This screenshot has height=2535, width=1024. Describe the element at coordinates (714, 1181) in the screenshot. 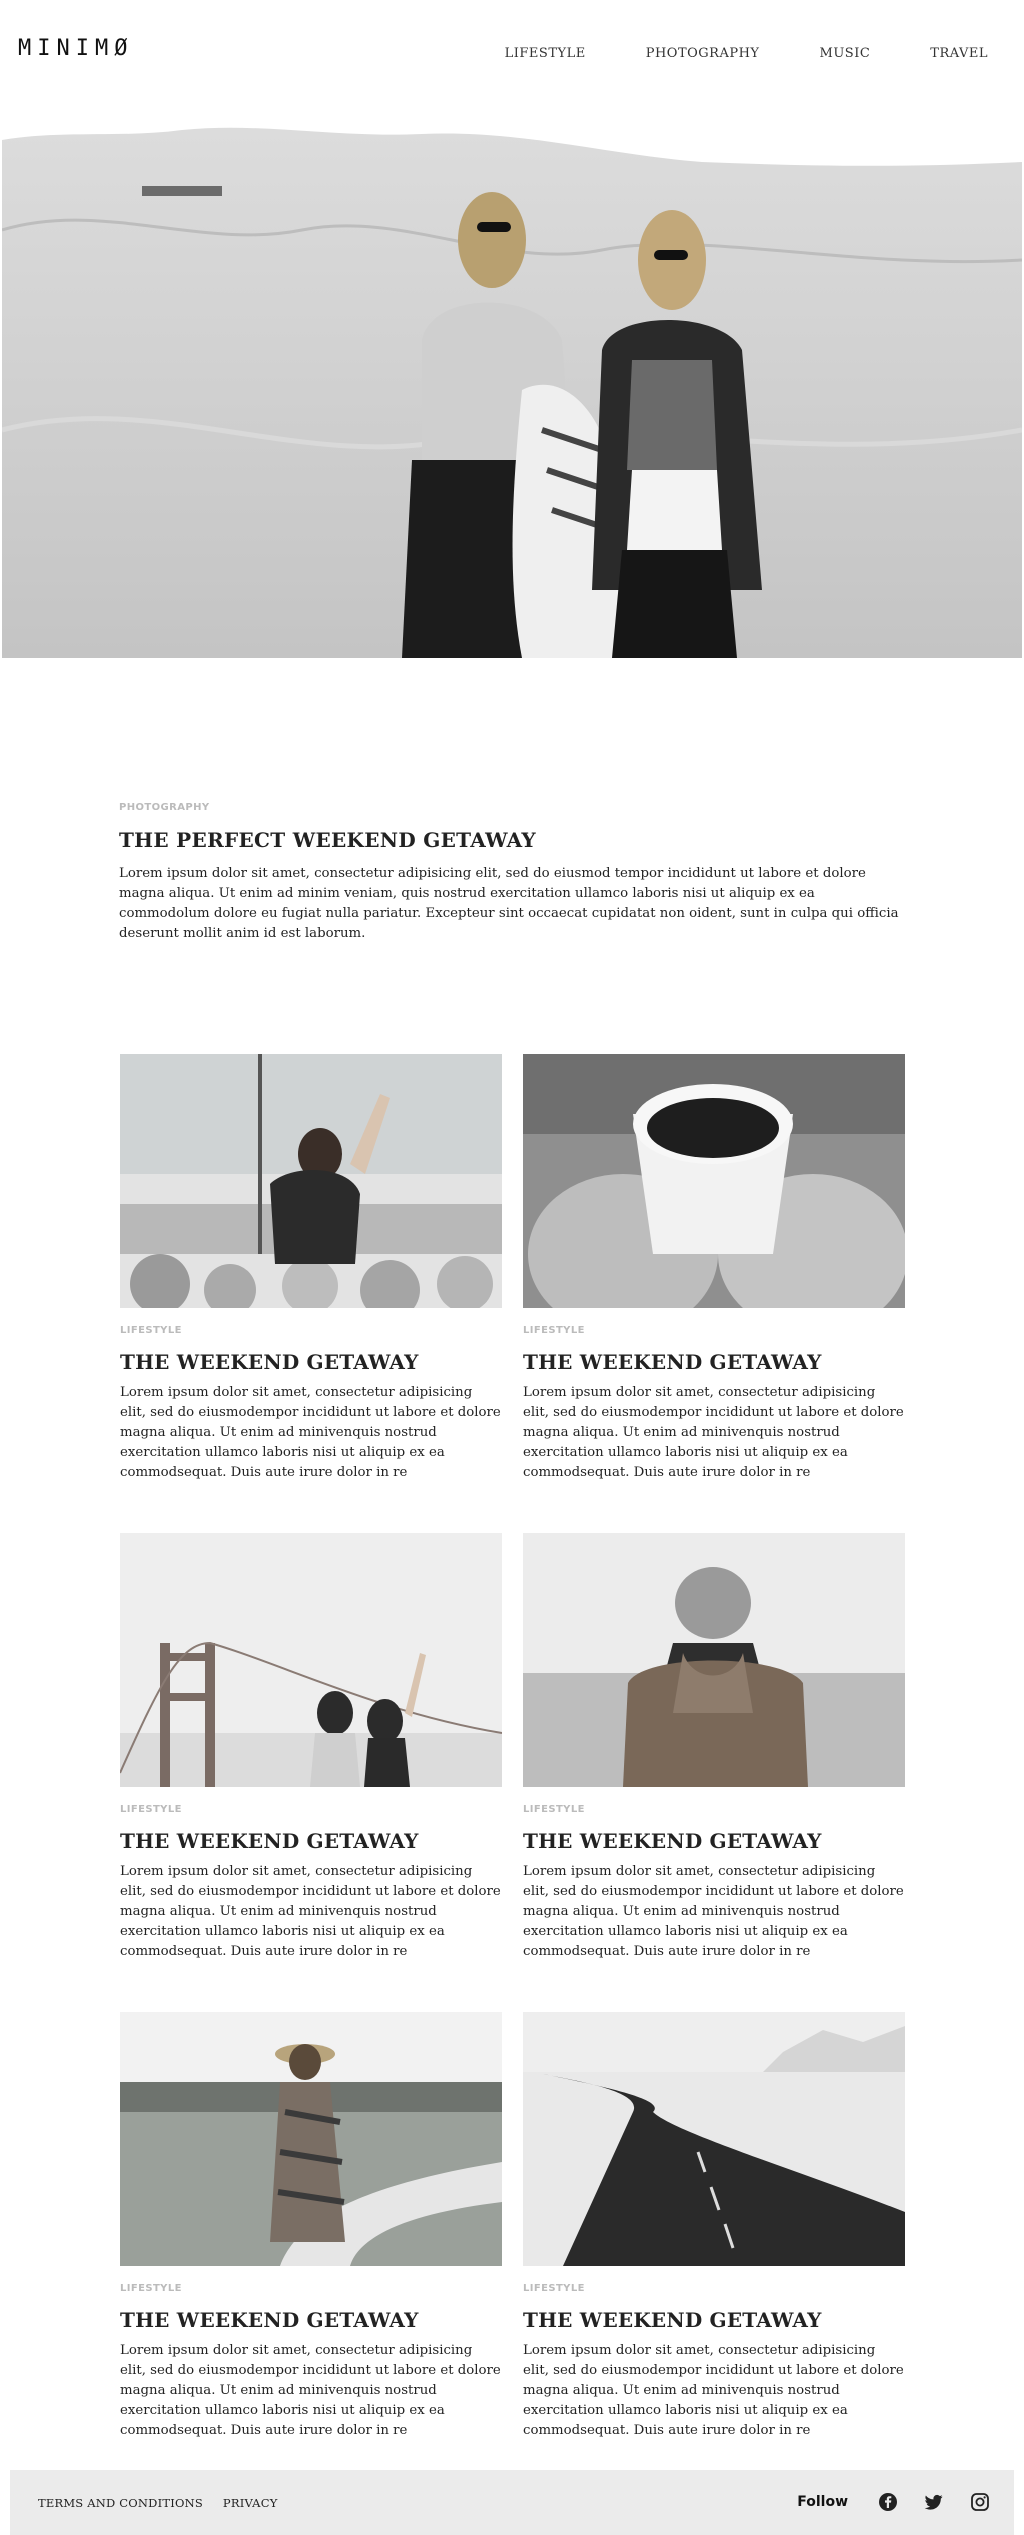

I see `post-image-coffee` at that location.